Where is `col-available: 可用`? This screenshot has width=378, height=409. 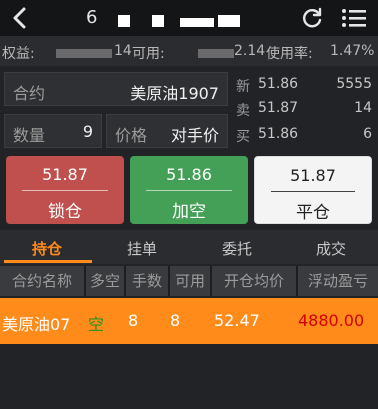
col-available: 可用 is located at coordinates (191, 281).